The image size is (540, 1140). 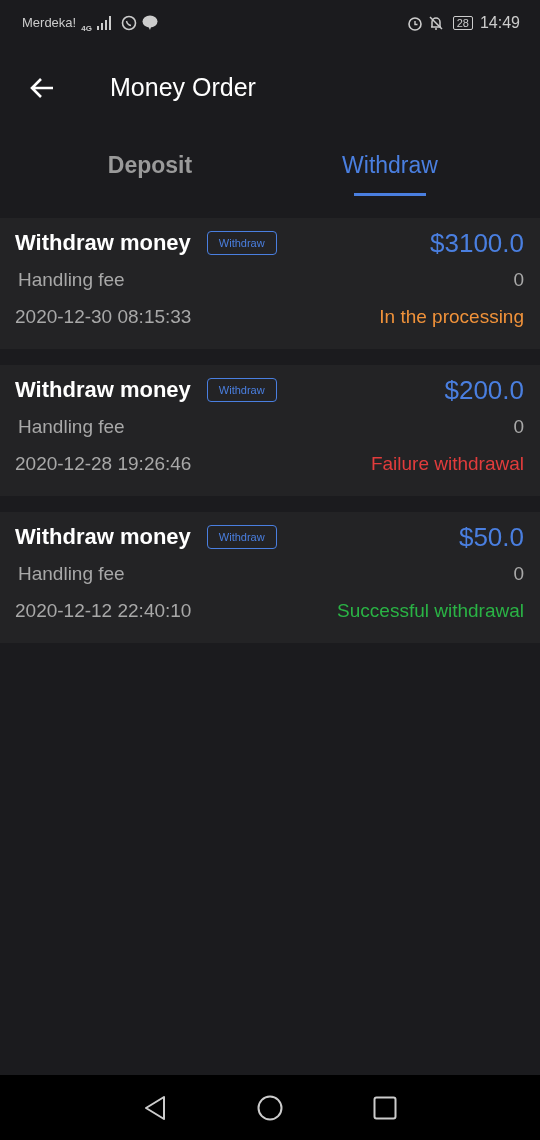 What do you see at coordinates (49, 22) in the screenshot?
I see `carrier-name: Merdeka!` at bounding box center [49, 22].